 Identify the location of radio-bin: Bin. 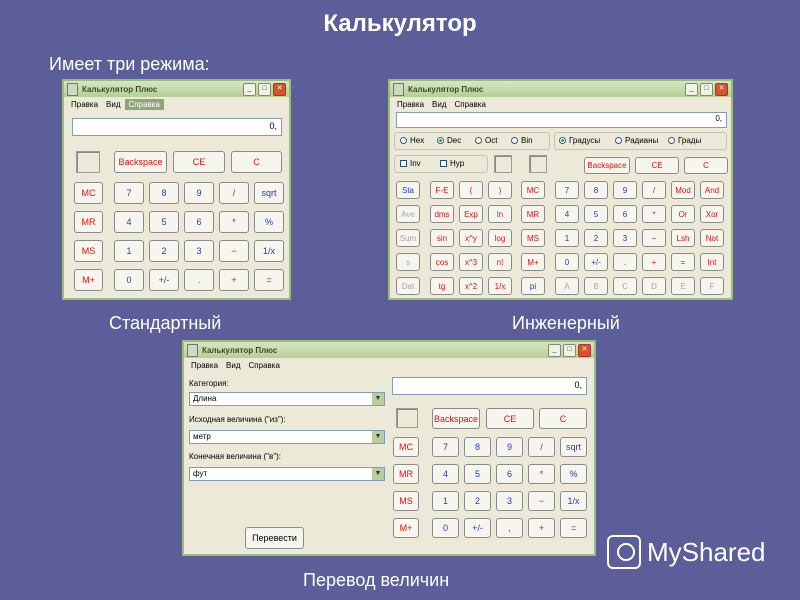
(522, 140).